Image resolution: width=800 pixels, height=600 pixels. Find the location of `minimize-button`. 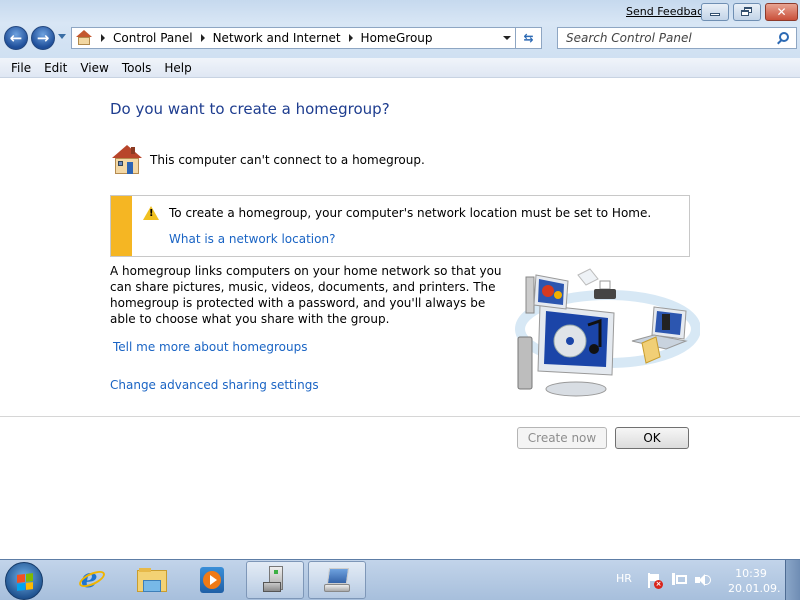

minimize-button is located at coordinates (715, 12).